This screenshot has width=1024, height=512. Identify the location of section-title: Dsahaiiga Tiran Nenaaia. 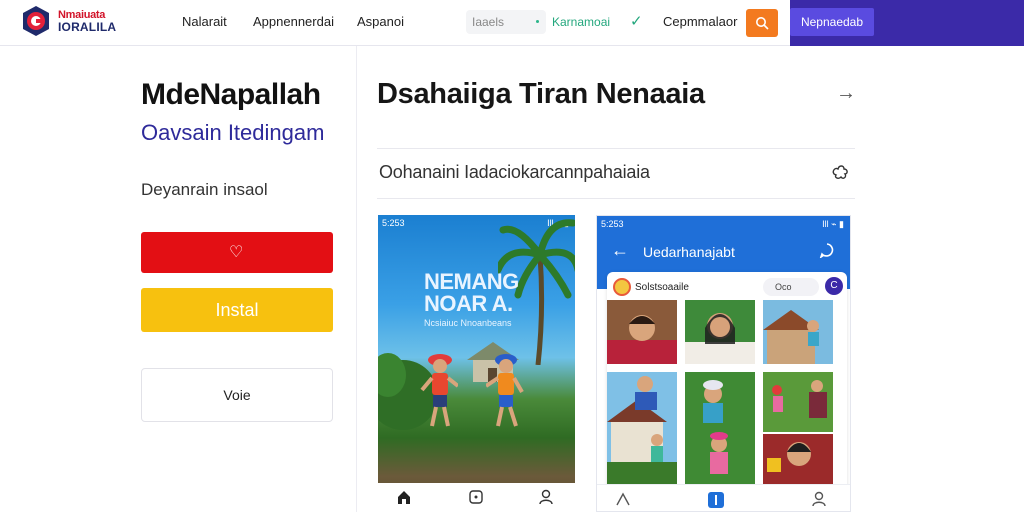
(541, 94).